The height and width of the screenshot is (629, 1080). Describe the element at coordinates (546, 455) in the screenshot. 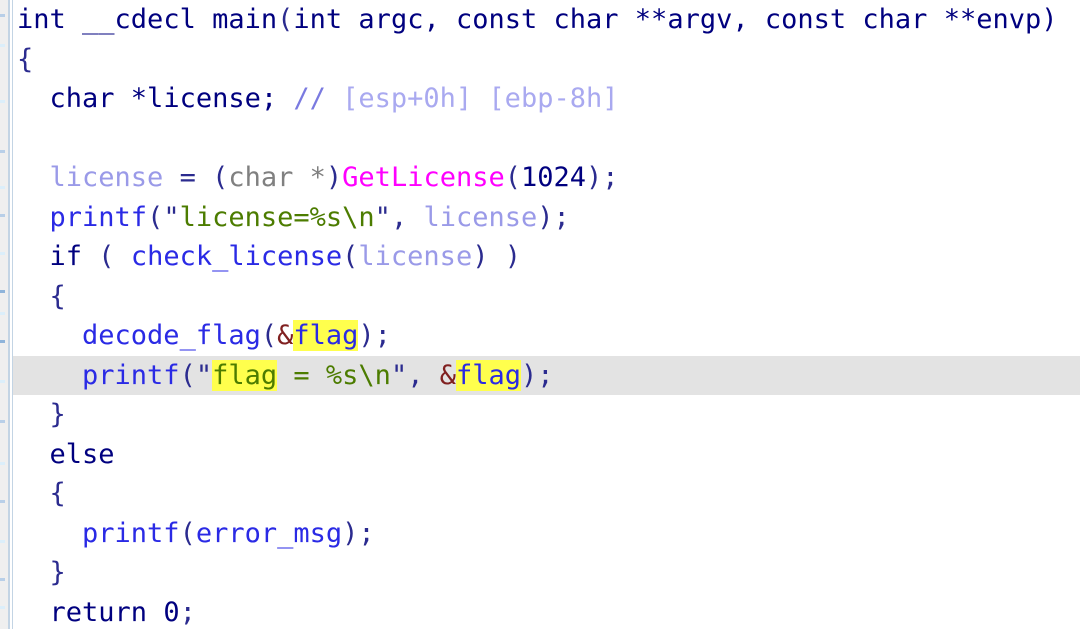

I see `code-line: else` at that location.